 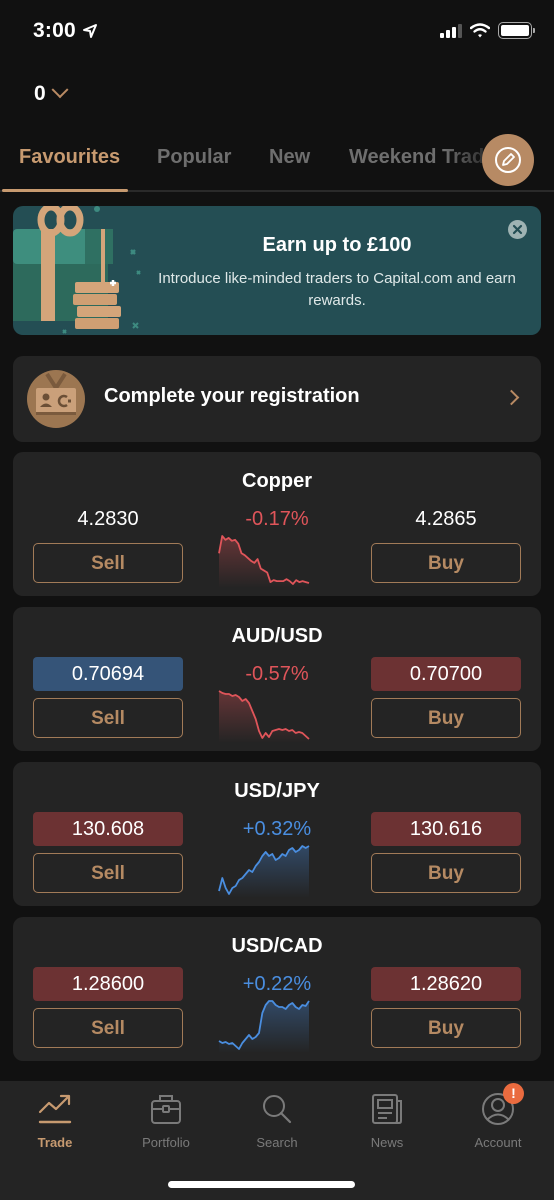 What do you see at coordinates (446, 829) in the screenshot?
I see `buy-price: 130.616` at bounding box center [446, 829].